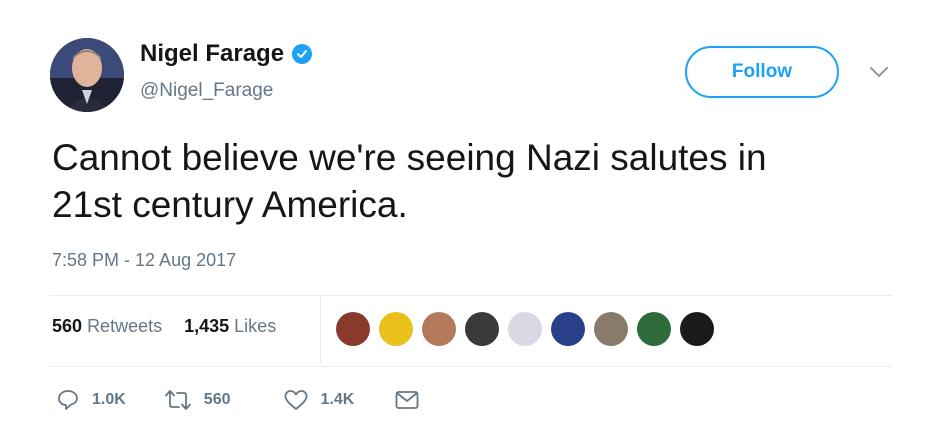  What do you see at coordinates (217, 399) in the screenshot?
I see `retweet-count: 560` at bounding box center [217, 399].